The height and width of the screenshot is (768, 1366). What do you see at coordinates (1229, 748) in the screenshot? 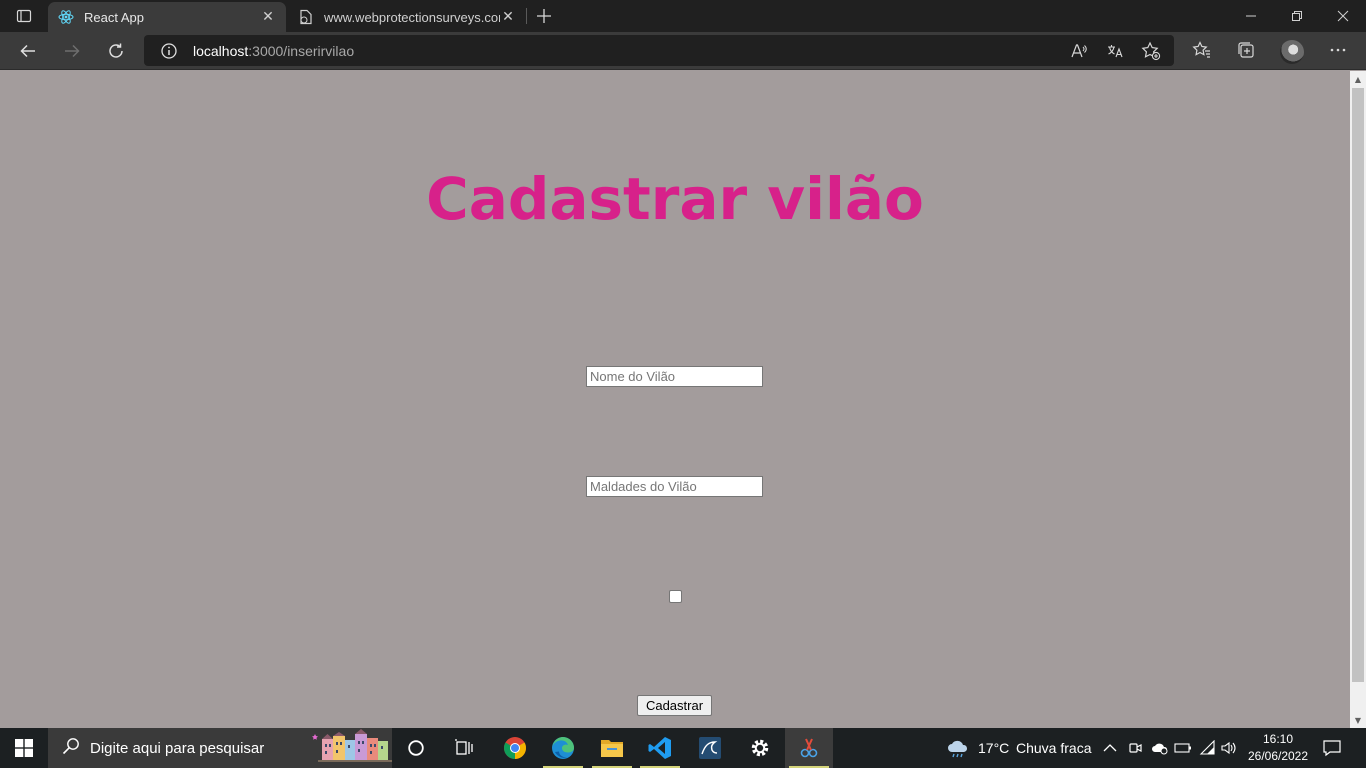
I see `volume-icon` at bounding box center [1229, 748].